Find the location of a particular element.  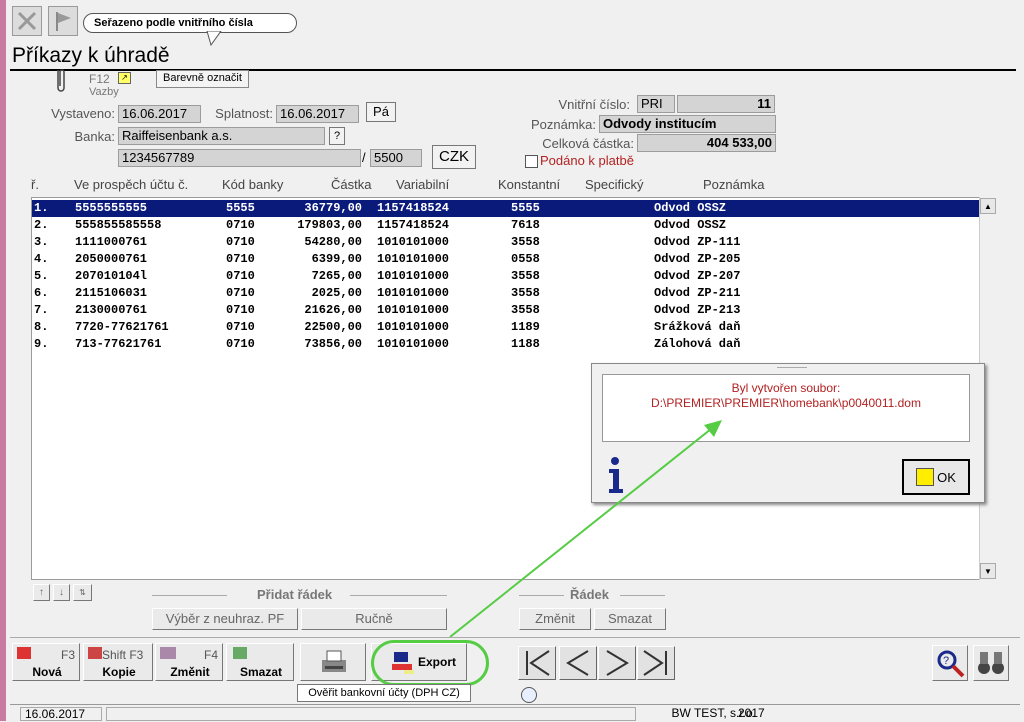

clock-icon is located at coordinates (529, 695).